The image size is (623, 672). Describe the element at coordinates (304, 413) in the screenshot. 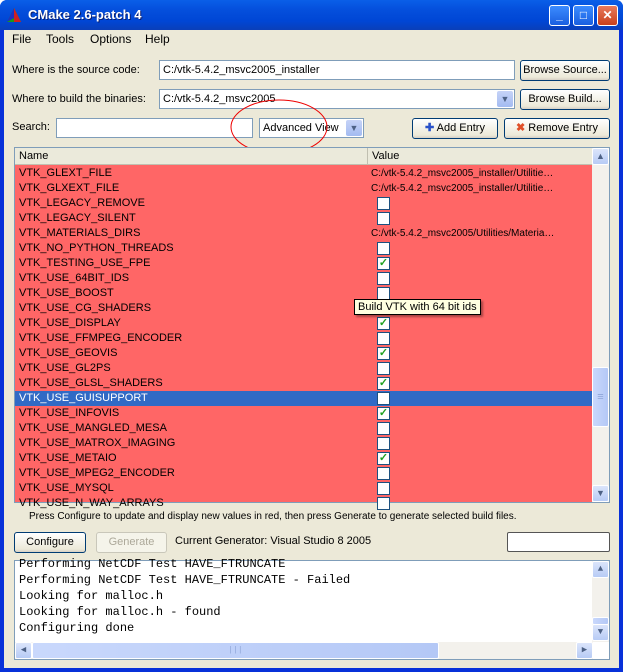

I see `table-row: VTK_USE_INFOVIS ✓` at that location.